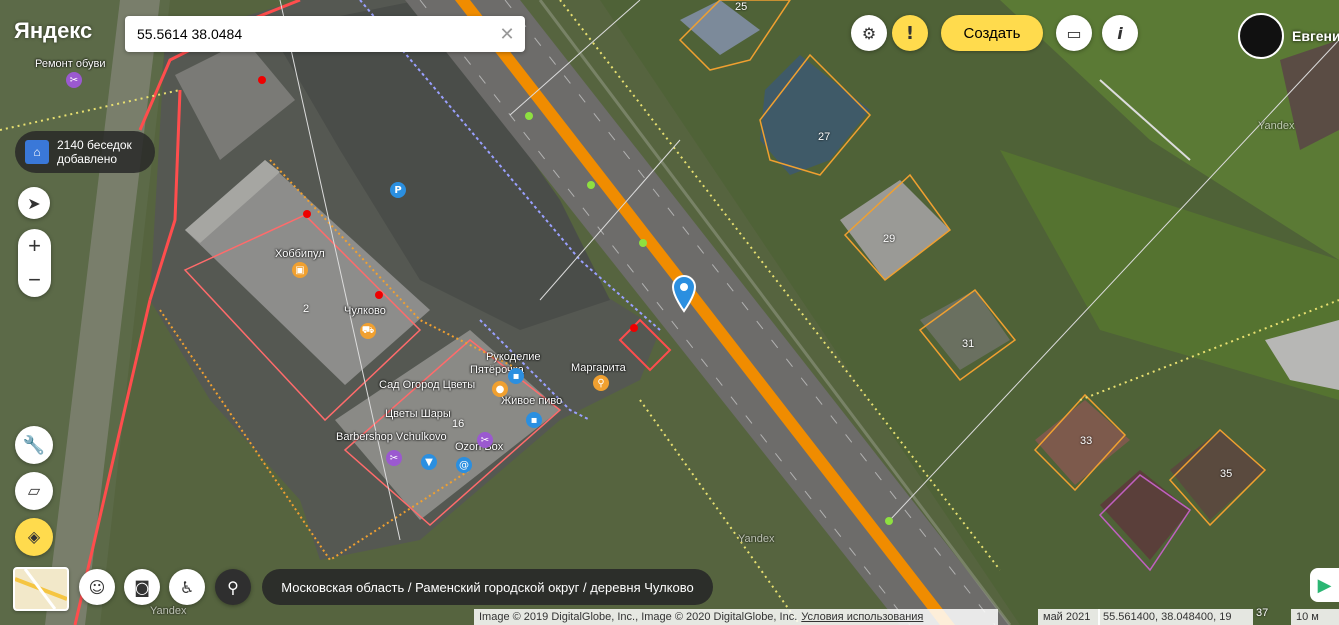 This screenshot has width=1339, height=625. I want to click on tools-button: 🔧, so click(34, 445).